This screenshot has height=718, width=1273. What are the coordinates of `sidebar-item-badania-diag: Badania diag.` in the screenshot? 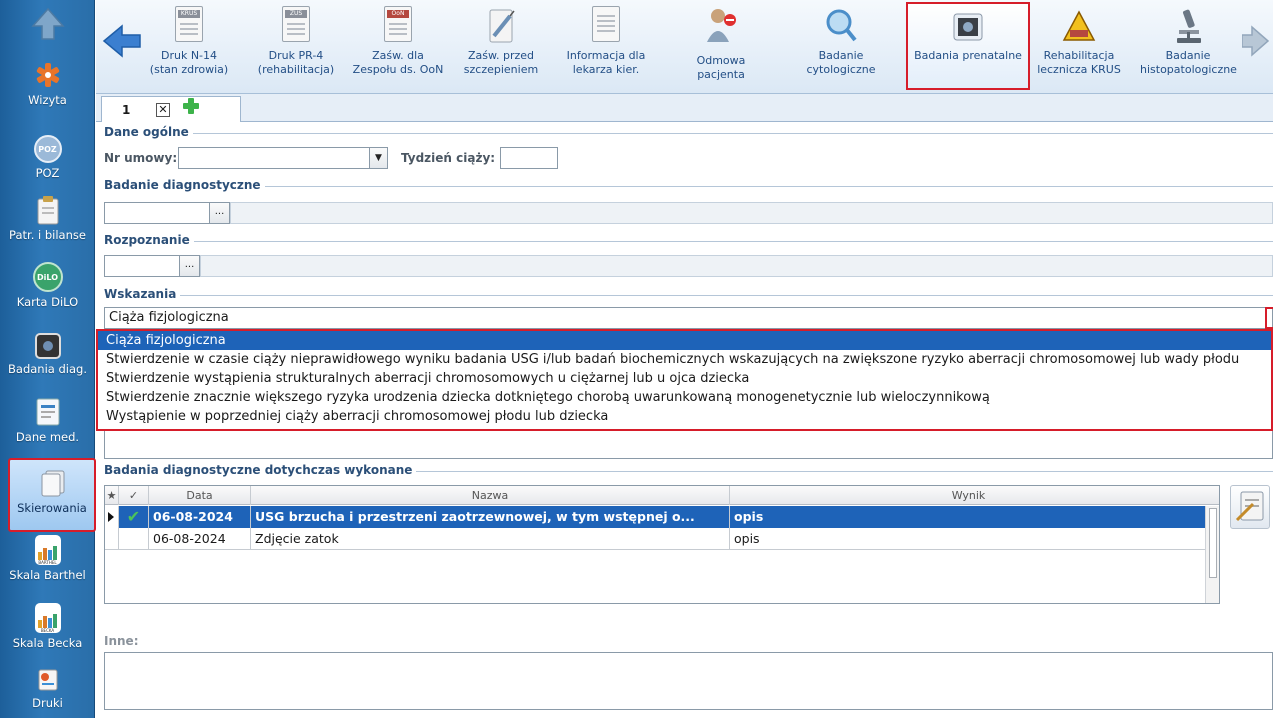 It's located at (47, 354).